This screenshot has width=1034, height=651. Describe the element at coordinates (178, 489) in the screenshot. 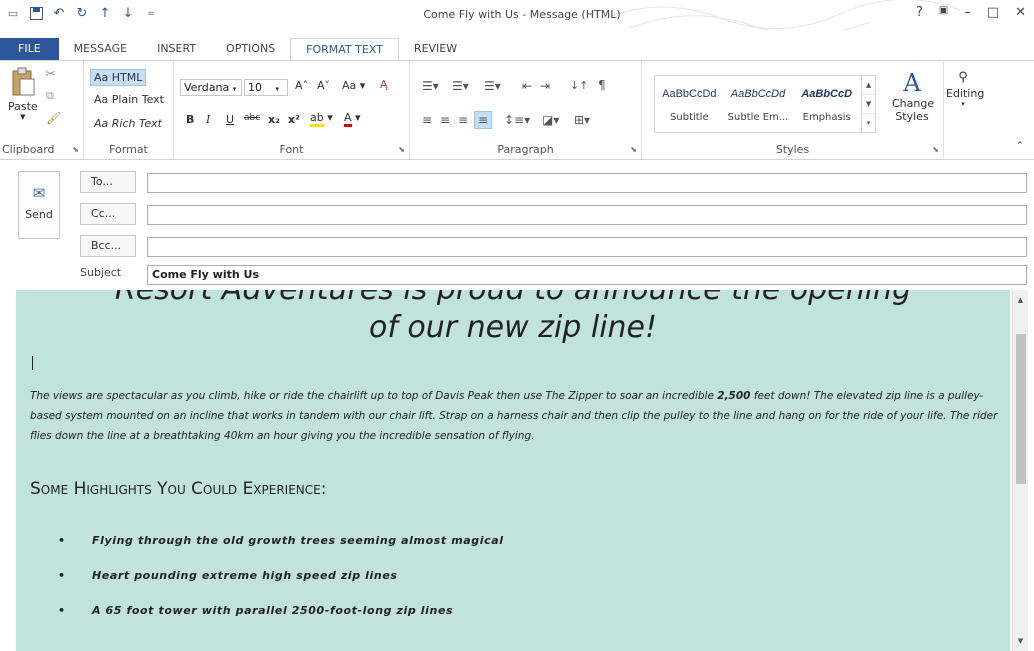

I see `highlights-heading: Some Highlights You Could Experience:` at that location.